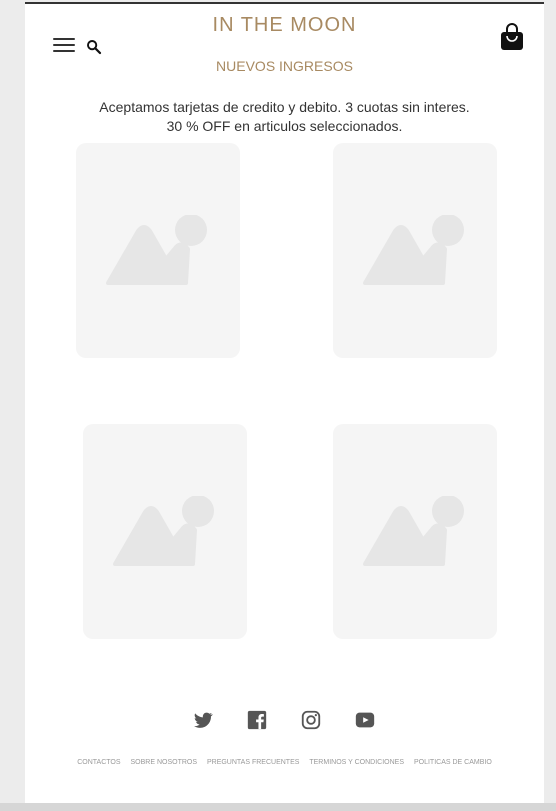  I want to click on footer-link-contactos: CONTACTOS, so click(98, 762).